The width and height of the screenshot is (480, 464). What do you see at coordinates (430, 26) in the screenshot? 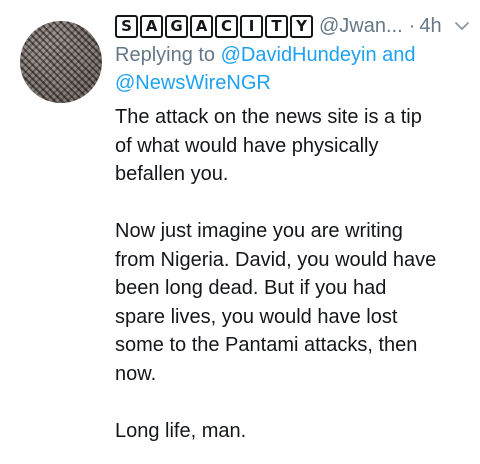
I see `timestamp: 4h` at bounding box center [430, 26].